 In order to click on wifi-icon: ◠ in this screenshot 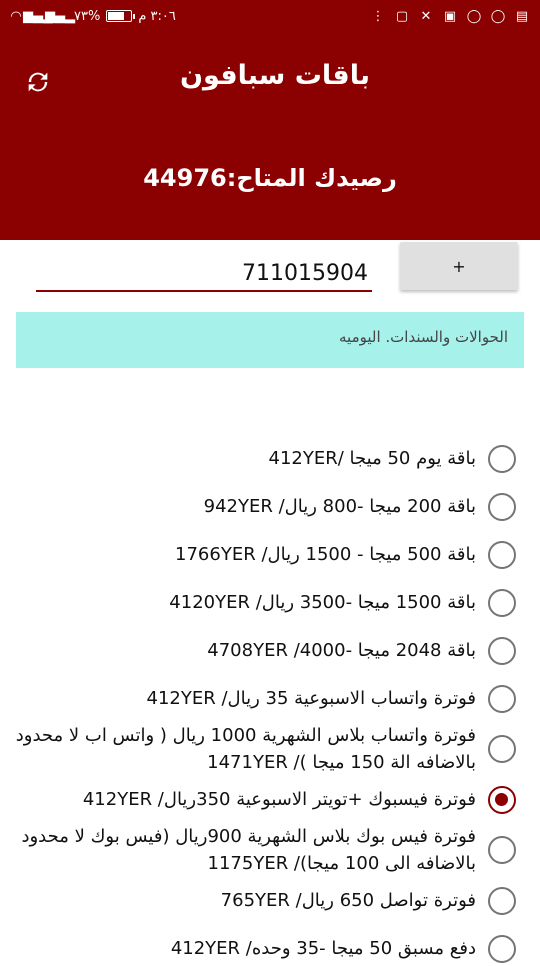, I will do `click(16, 16)`.